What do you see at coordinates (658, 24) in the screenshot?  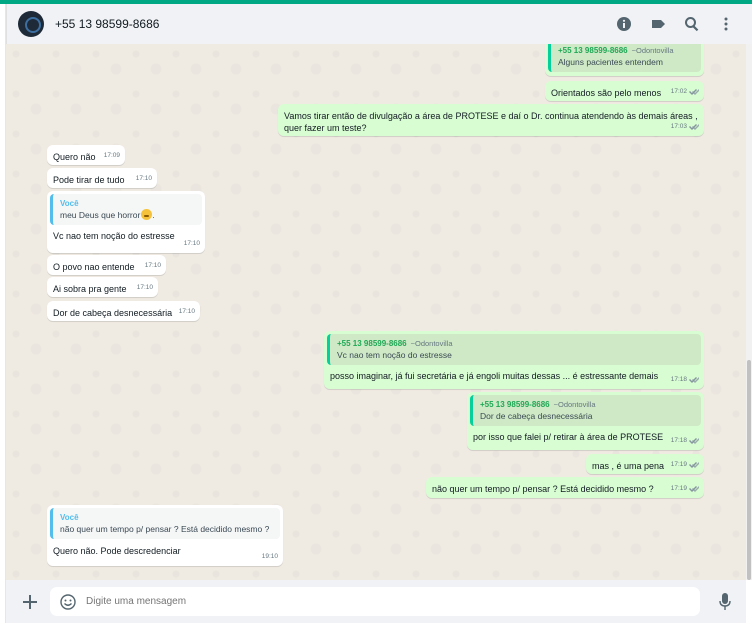 I see `label-icon` at bounding box center [658, 24].